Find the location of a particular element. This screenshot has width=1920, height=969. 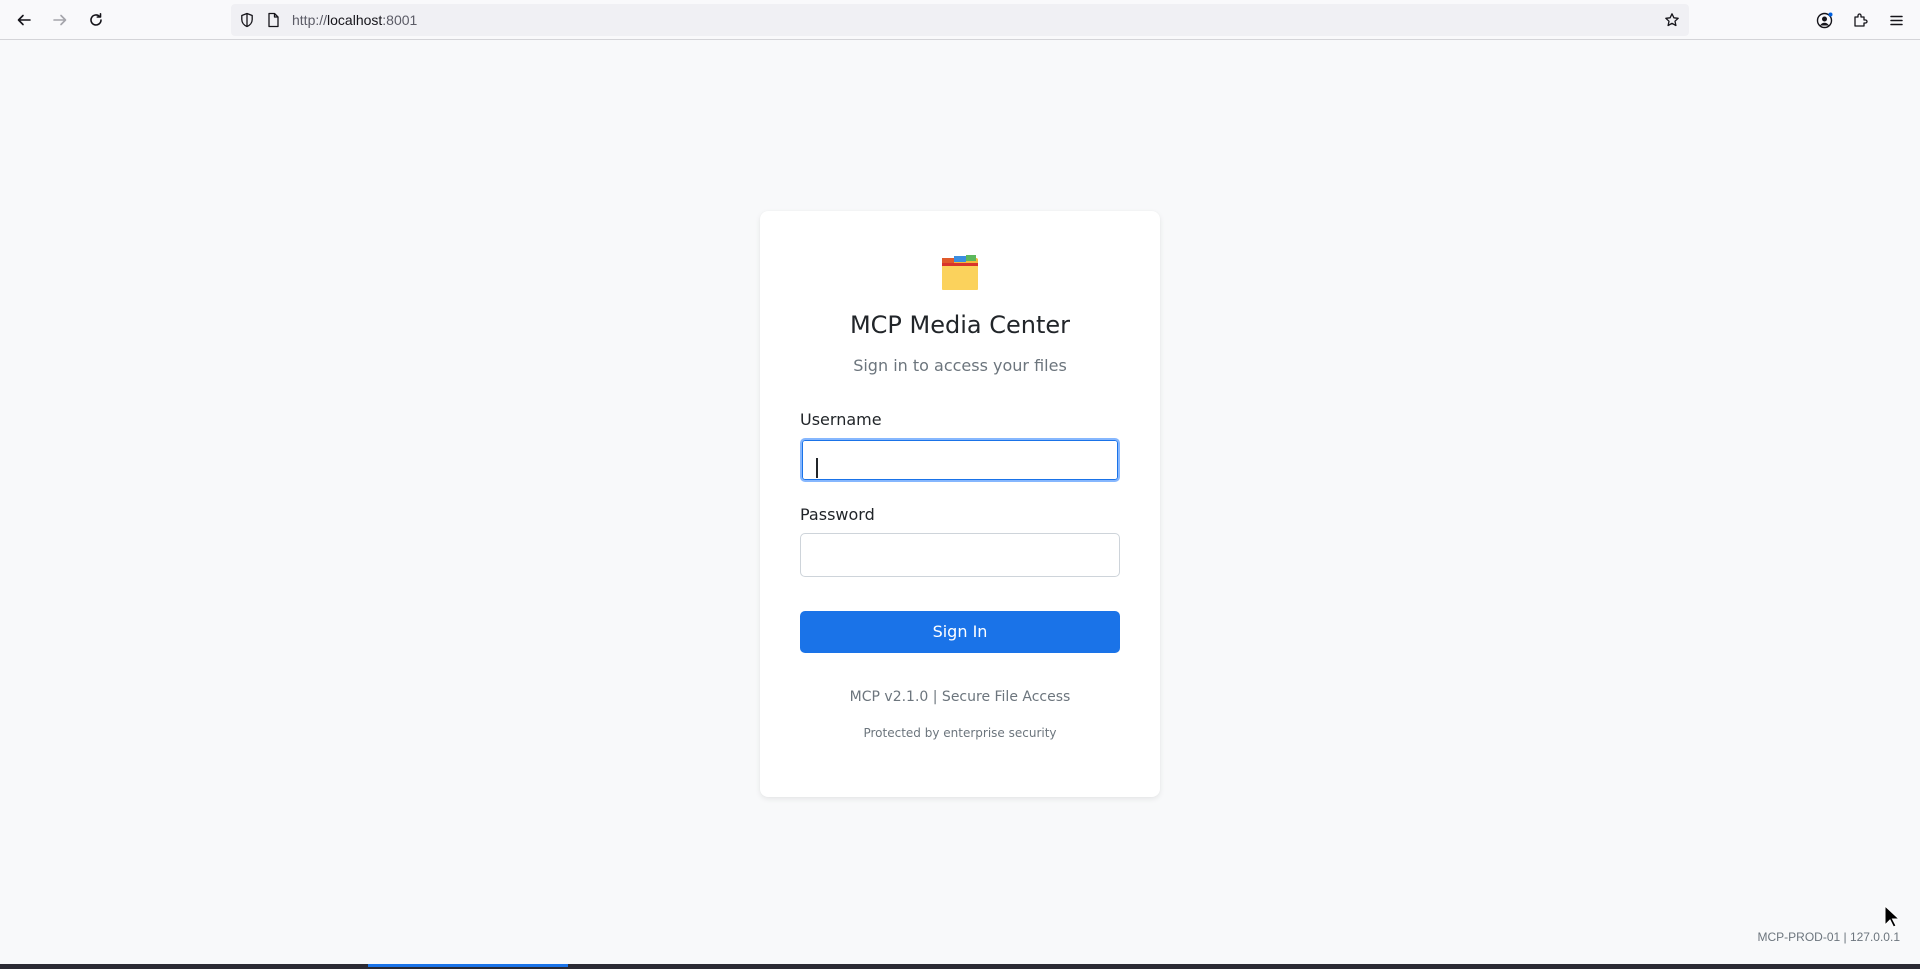

account-icon is located at coordinates (1824, 20).